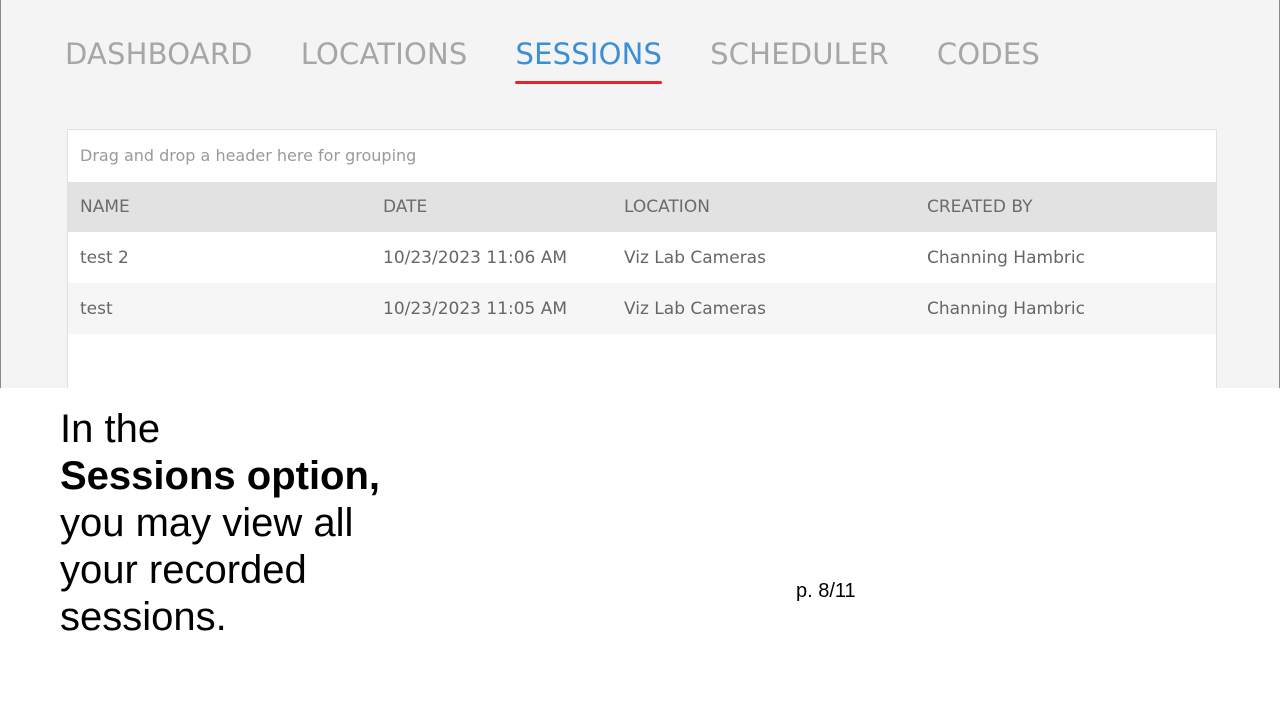 The width and height of the screenshot is (1280, 720). What do you see at coordinates (799, 58) in the screenshot?
I see `tab-scheduler: SCHEDULER` at bounding box center [799, 58].